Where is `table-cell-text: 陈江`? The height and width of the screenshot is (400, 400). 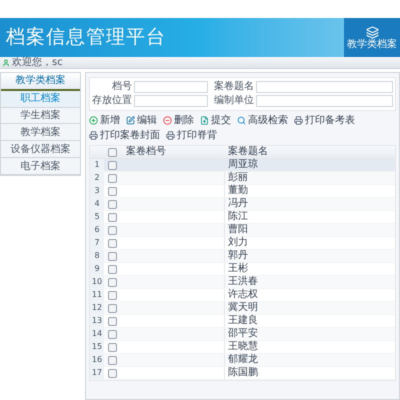
table-cell-text: 陈江 is located at coordinates (238, 217).